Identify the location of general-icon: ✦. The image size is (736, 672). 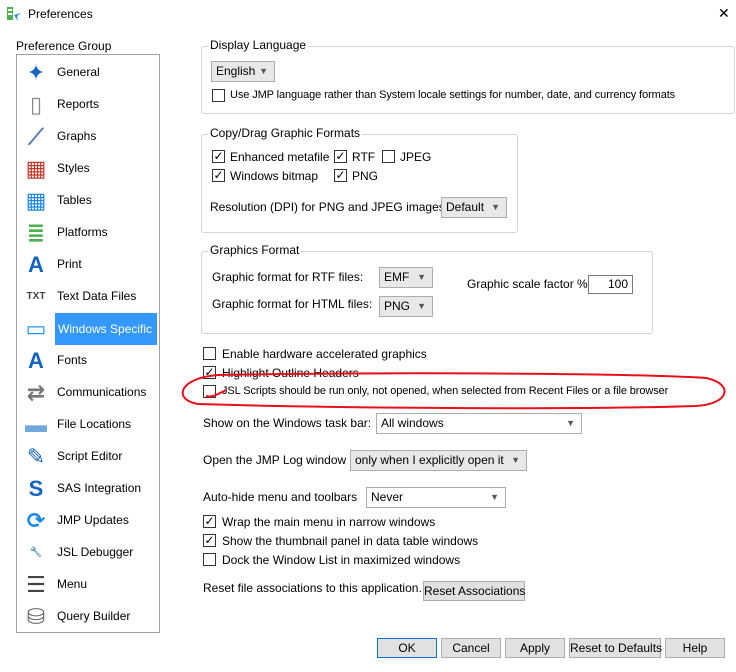
(36, 72).